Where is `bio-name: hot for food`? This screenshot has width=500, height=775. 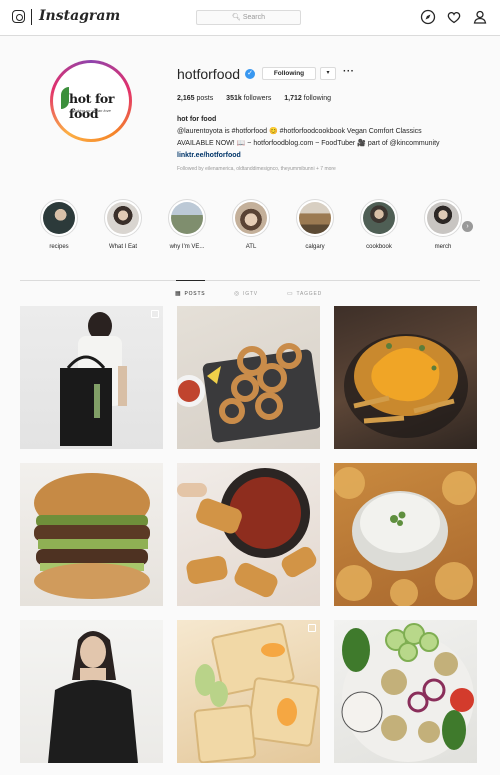
bio-name: hot for food is located at coordinates (197, 119).